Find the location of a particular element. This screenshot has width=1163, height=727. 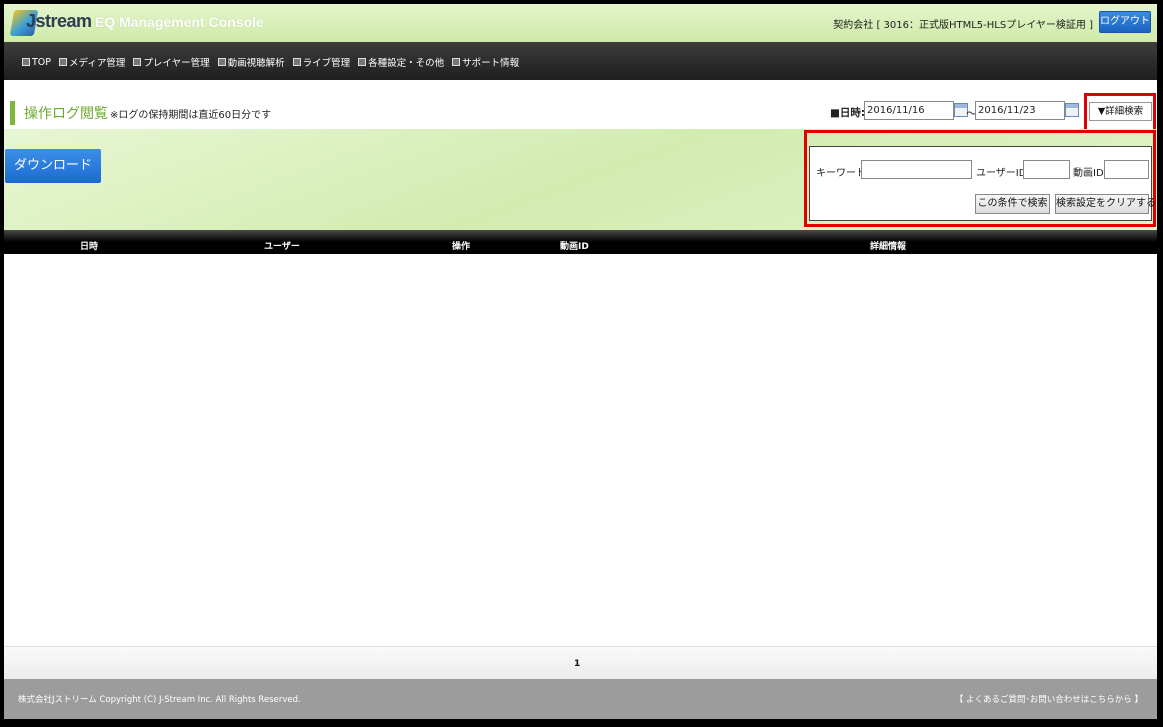

nav-item-top: TOP is located at coordinates (36, 62).